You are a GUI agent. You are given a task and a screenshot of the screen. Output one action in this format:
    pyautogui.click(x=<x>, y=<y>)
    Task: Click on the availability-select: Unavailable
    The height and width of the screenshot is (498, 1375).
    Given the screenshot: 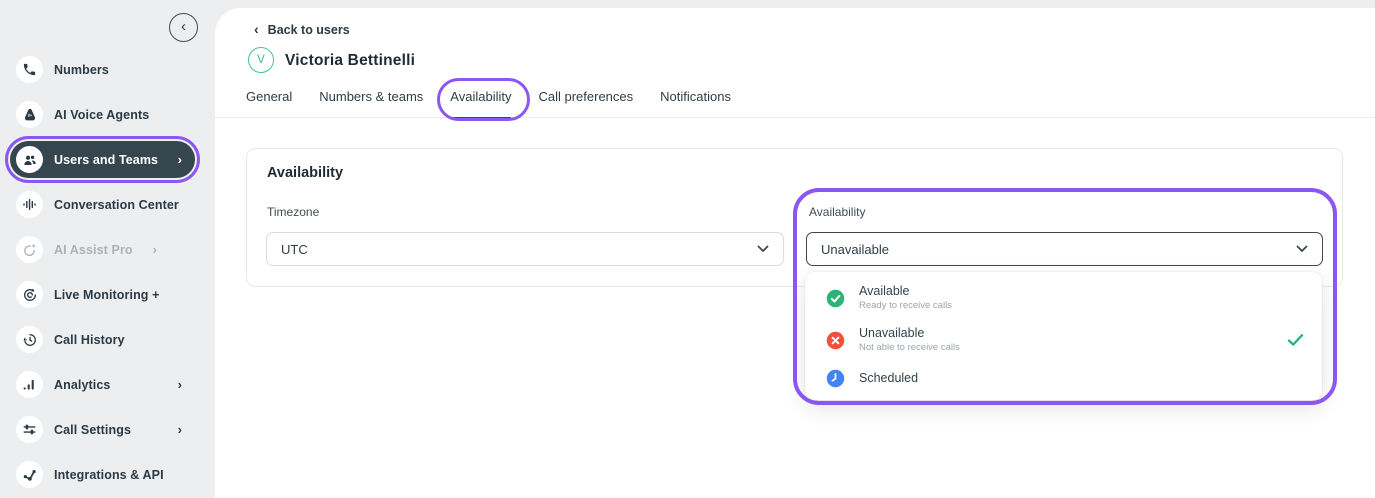 What is the action you would take?
    pyautogui.click(x=1064, y=249)
    